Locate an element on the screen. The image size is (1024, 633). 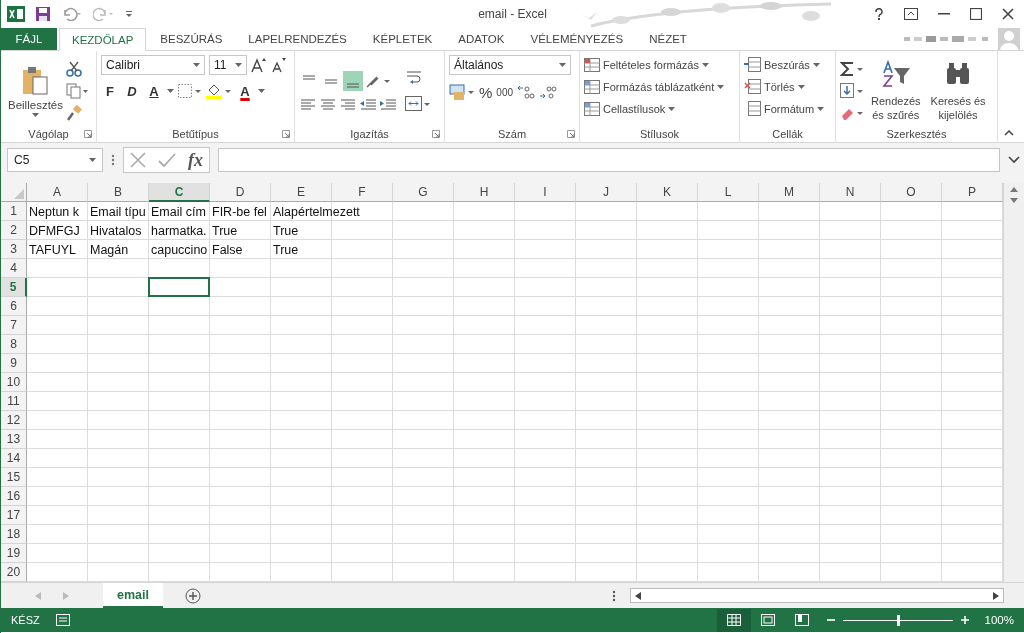
file-tab: FÁJL is located at coordinates (29, 39).